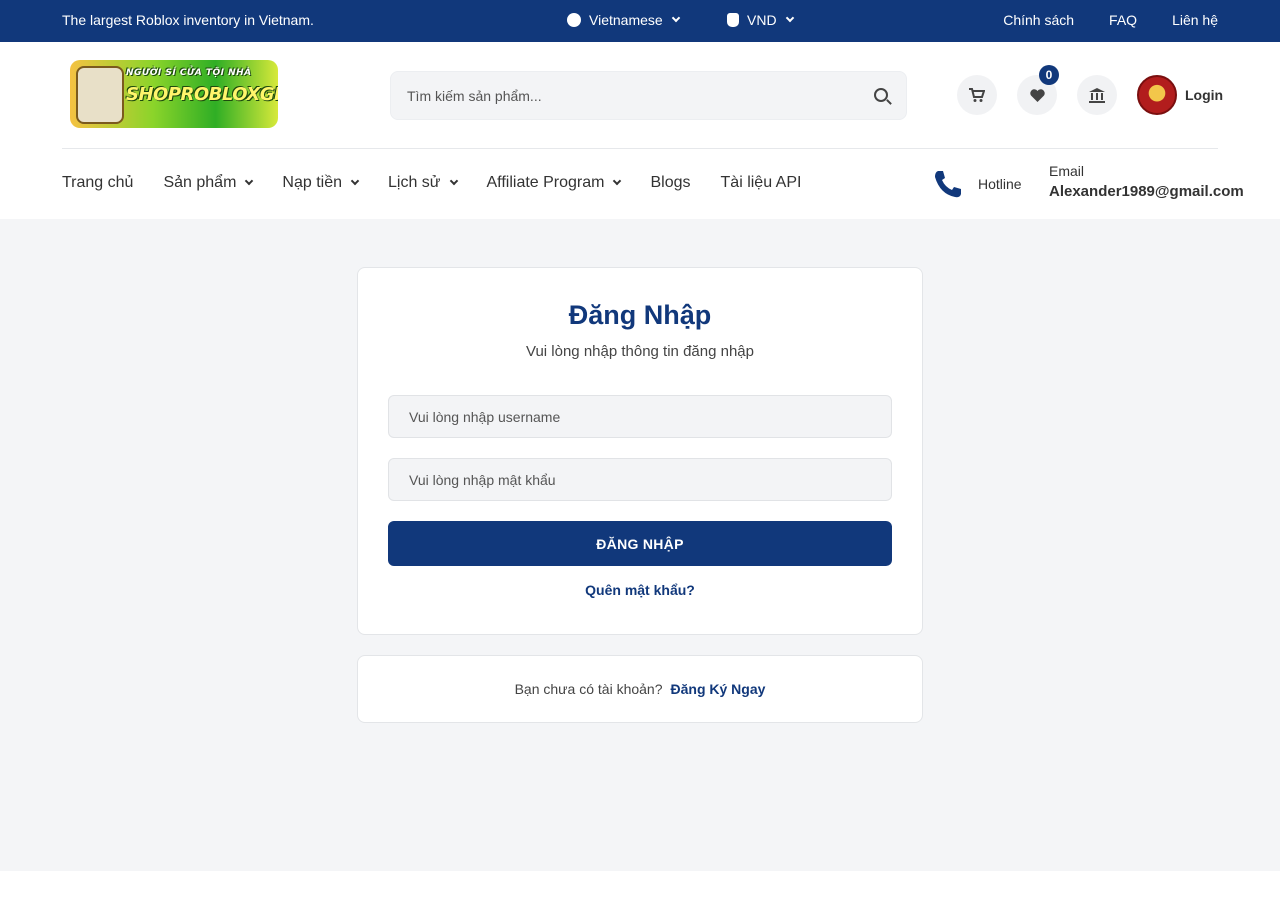 The image size is (1280, 900). I want to click on nav-item-blogs: Blogs, so click(670, 183).